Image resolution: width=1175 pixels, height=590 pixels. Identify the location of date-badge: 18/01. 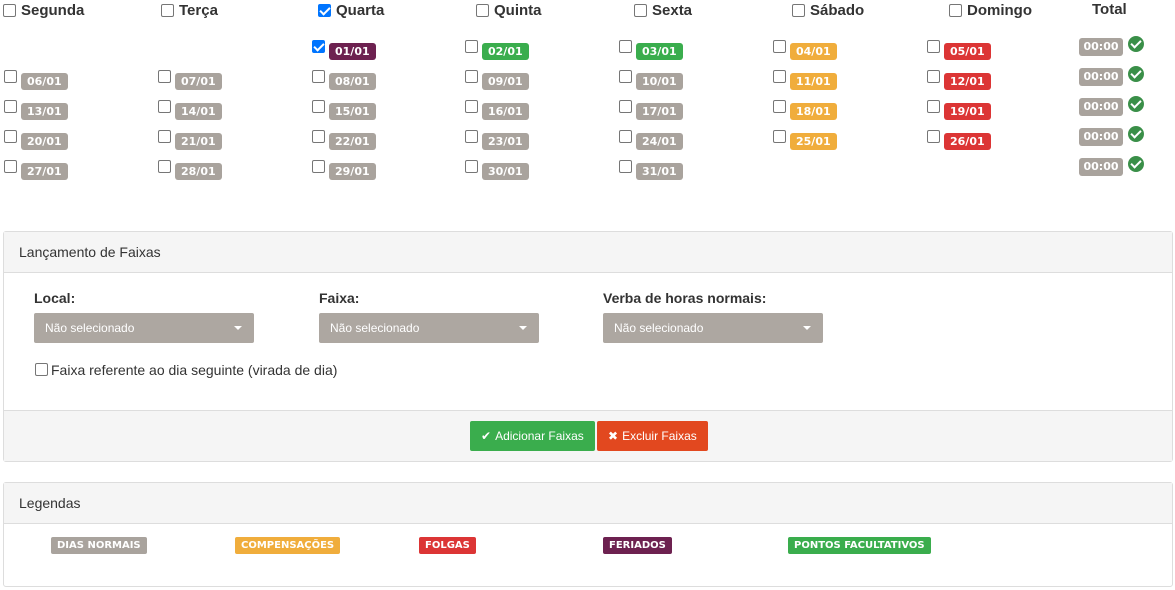
(813, 111).